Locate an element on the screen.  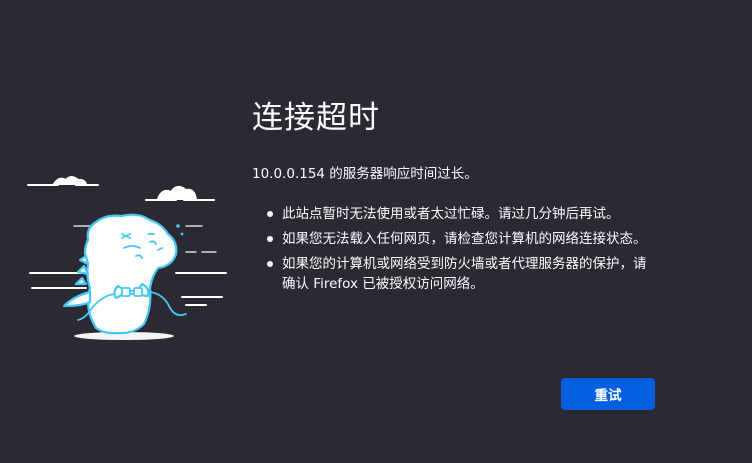
list-item: 此站点暂时无法使用或者太过忙碌。请过几分钟后再试。 is located at coordinates (455, 214).